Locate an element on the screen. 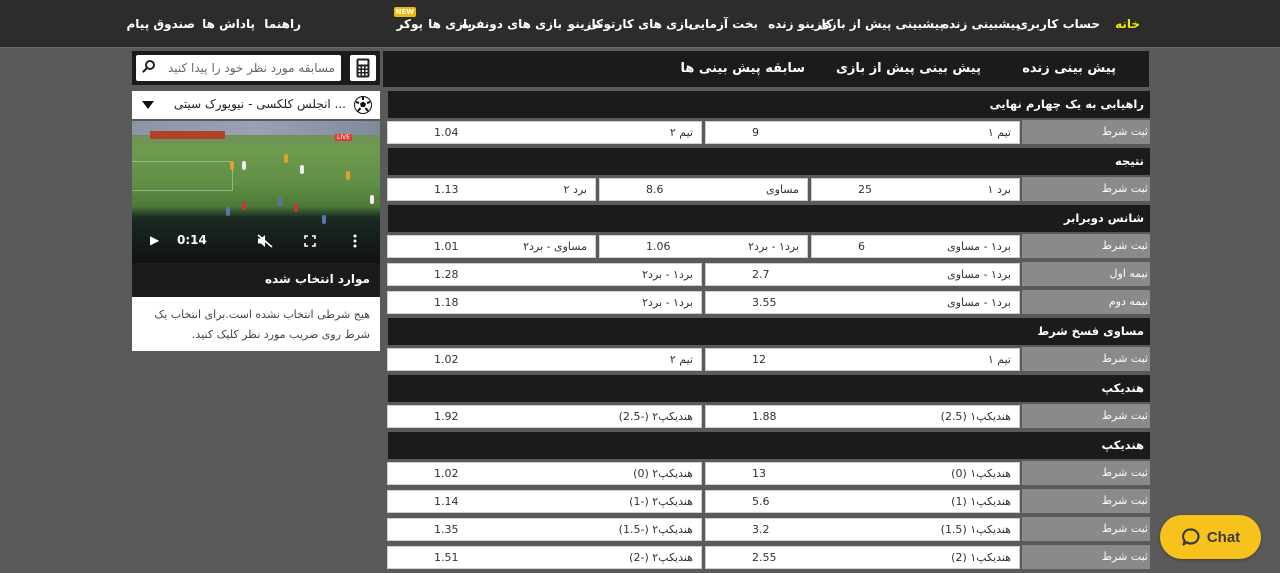  market-section-header: شانس دوبرابر is located at coordinates (769, 218).